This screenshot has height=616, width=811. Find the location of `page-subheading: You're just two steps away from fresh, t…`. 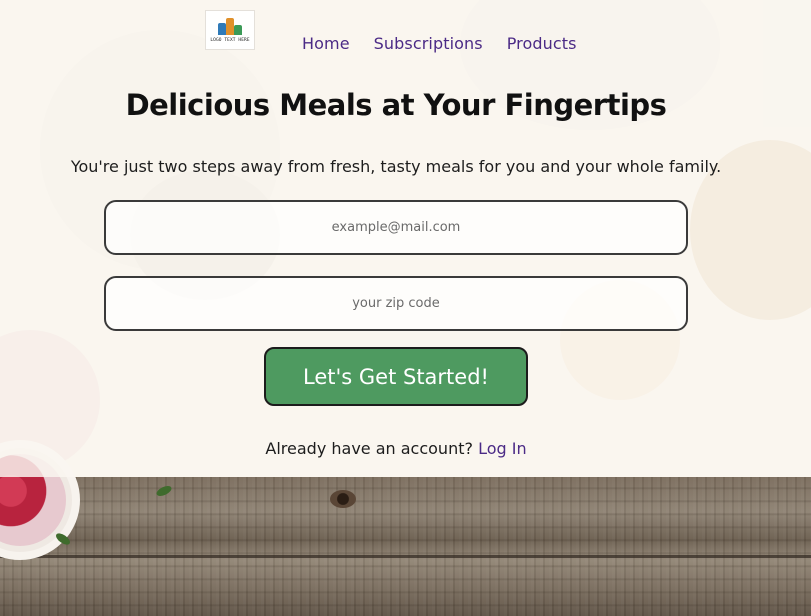

page-subheading: You're just two steps away from fresh, t… is located at coordinates (396, 166).